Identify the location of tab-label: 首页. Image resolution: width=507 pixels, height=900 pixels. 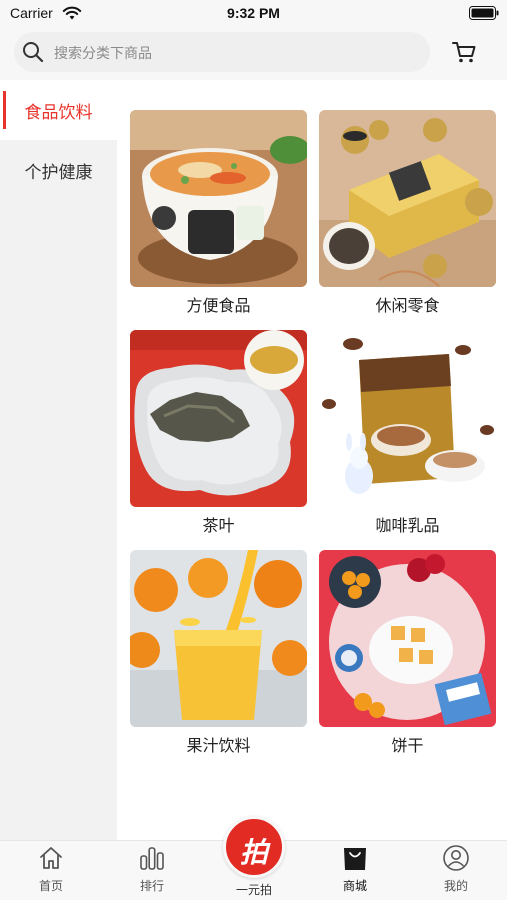
(50, 886).